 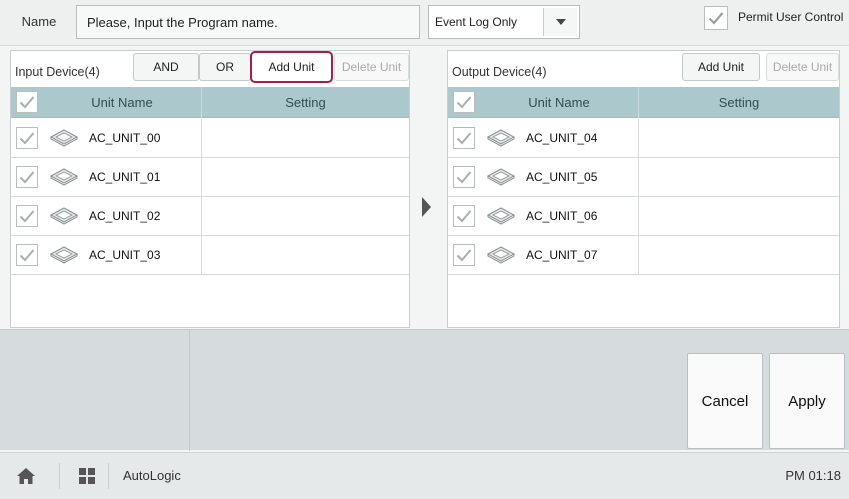 I want to click on dropdown-arrow-icon, so click(x=560, y=22).